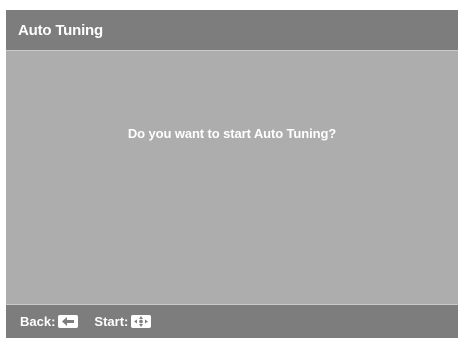 This screenshot has width=465, height=341. What do you see at coordinates (232, 321) in the screenshot?
I see `footer-hint-bar: Back: Start:` at bounding box center [232, 321].